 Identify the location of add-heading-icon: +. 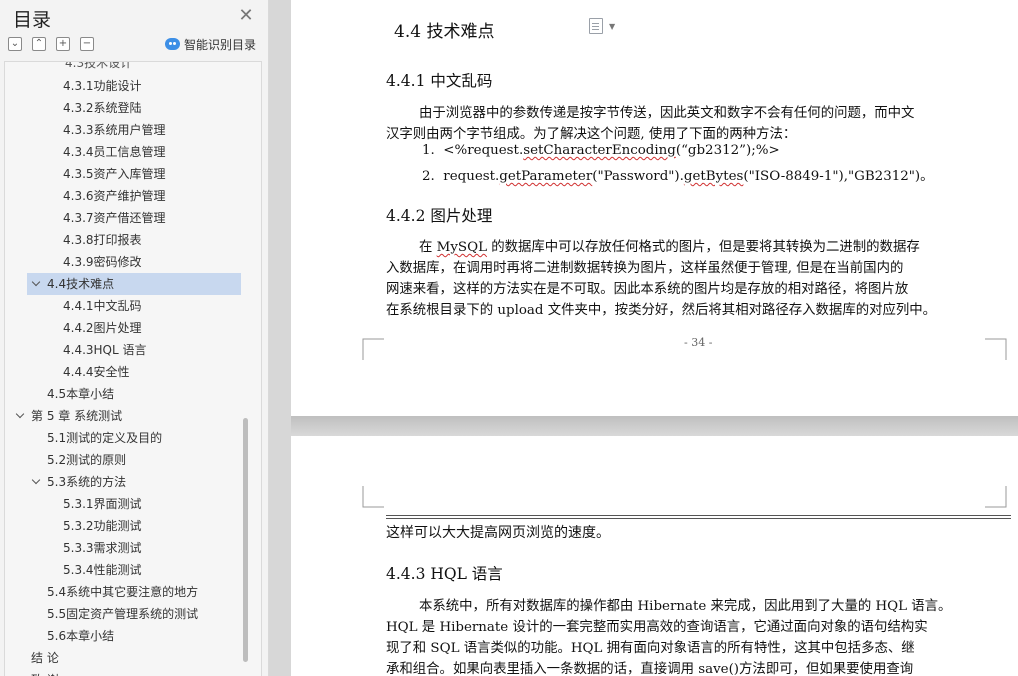
(63, 44).